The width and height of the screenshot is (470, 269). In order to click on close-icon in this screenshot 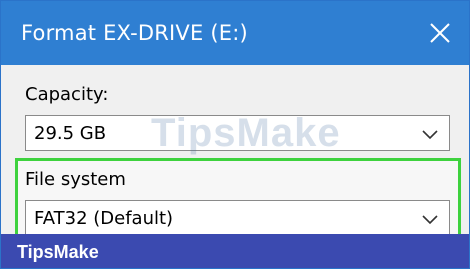, I will do `click(440, 33)`.